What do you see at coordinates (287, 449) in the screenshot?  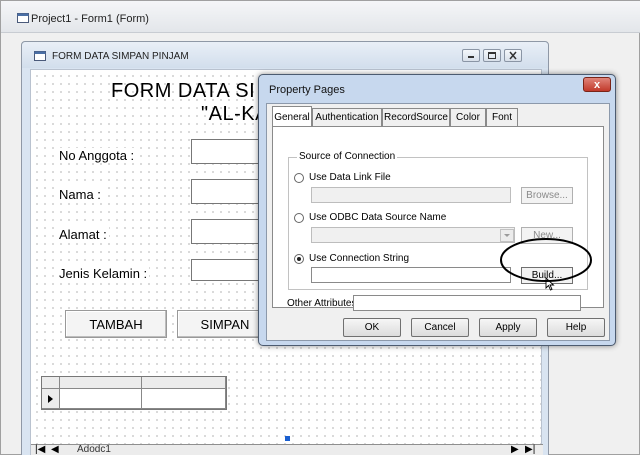 I see `adodc-control: |◀ ◀ Adodc1 ▶ ▶|` at bounding box center [287, 449].